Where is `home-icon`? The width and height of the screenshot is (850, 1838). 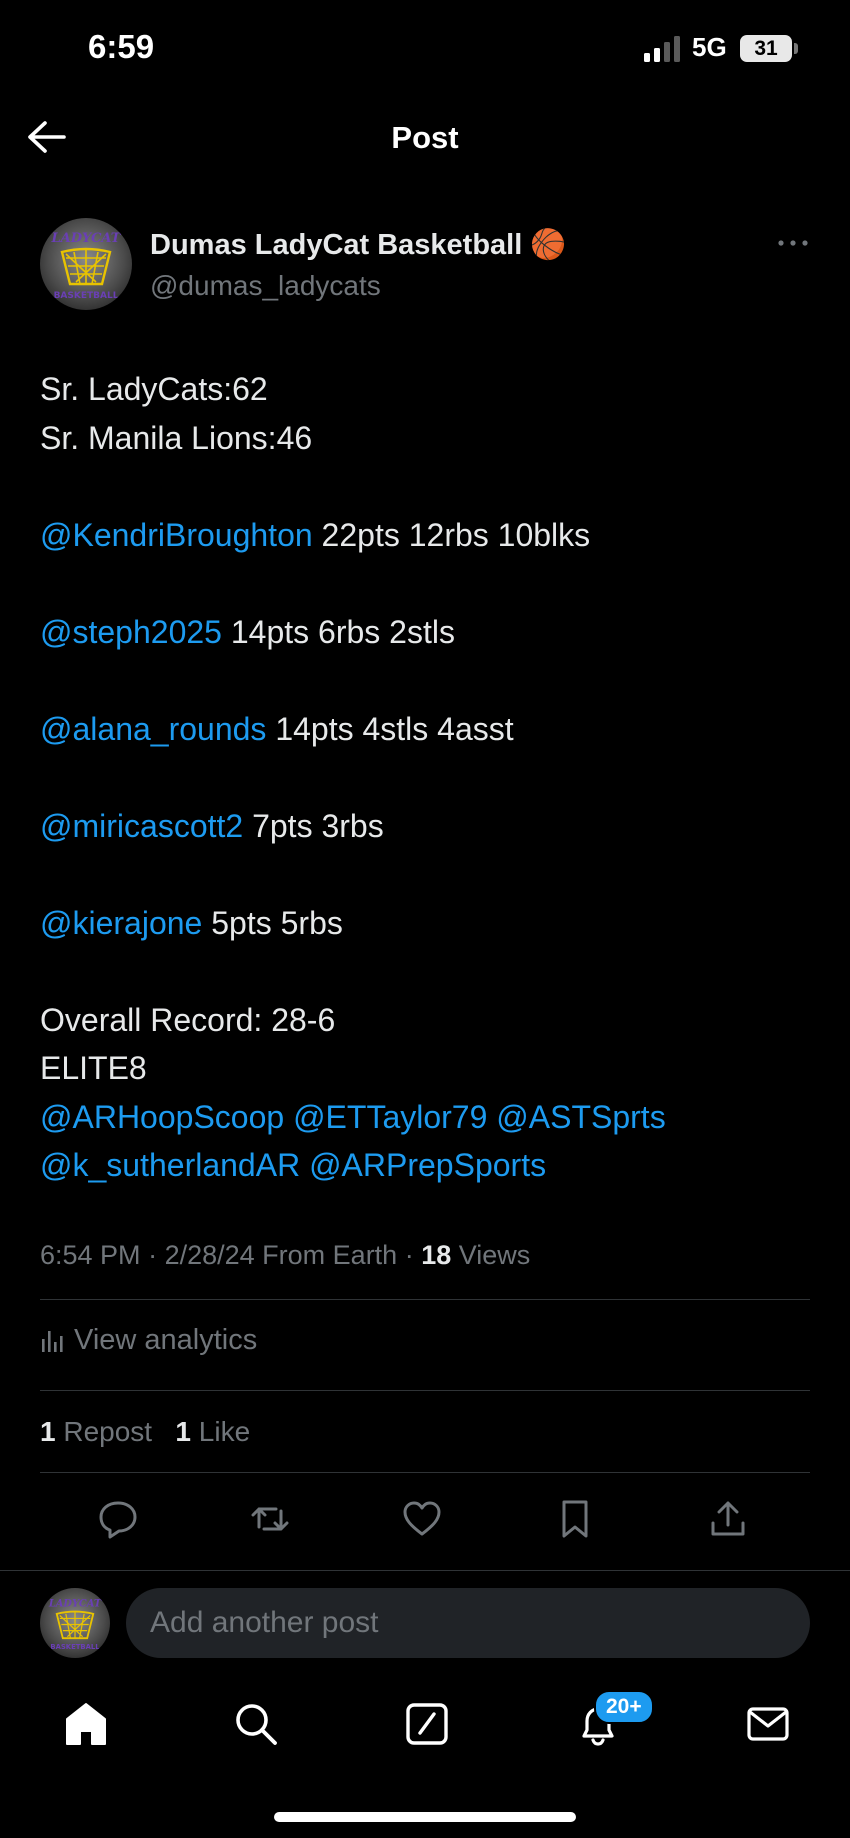 home-icon is located at coordinates (86, 1724).